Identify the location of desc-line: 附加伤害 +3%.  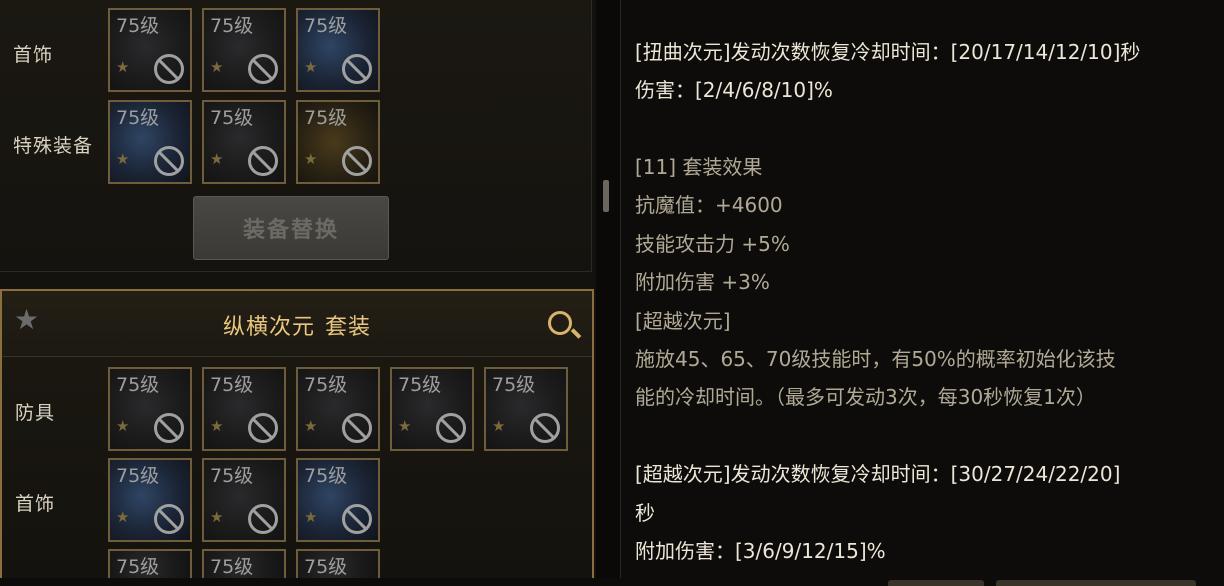
(702, 282).